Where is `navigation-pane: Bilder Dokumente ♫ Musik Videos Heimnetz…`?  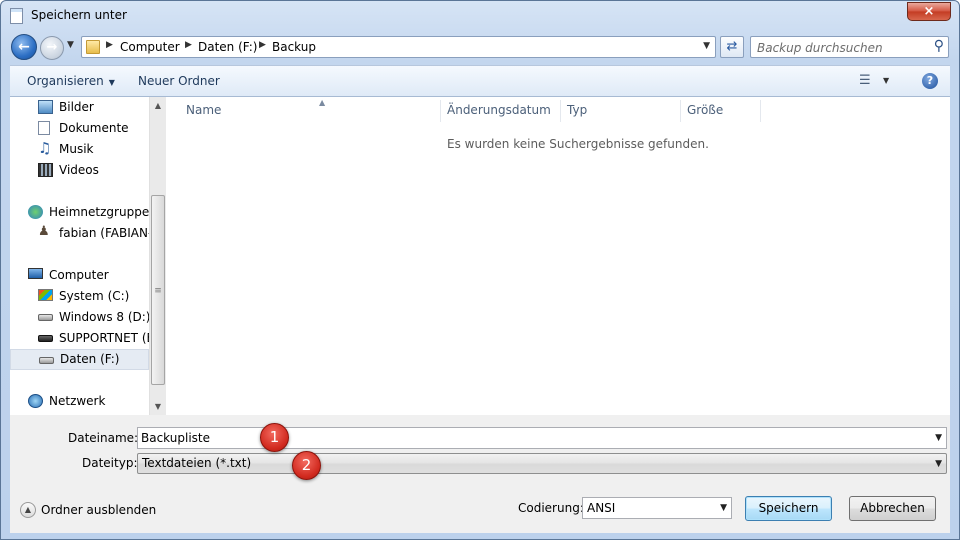 navigation-pane: Bilder Dokumente ♫ Musik Videos Heimnetz… is located at coordinates (79, 256).